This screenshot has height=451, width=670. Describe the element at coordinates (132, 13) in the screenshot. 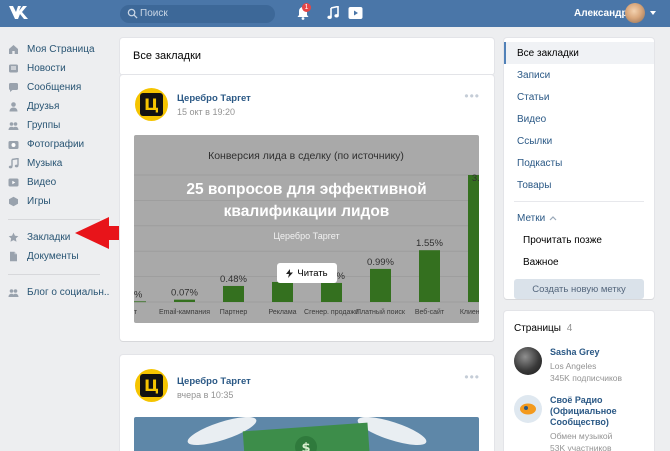

I see `search-icon` at that location.